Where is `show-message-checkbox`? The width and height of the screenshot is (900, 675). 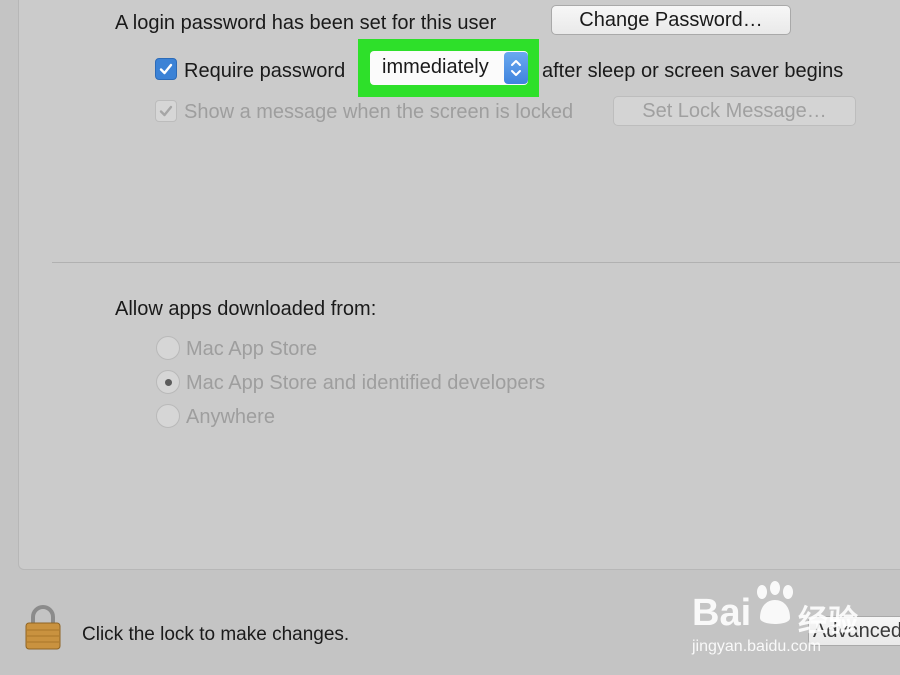
show-message-checkbox is located at coordinates (166, 111).